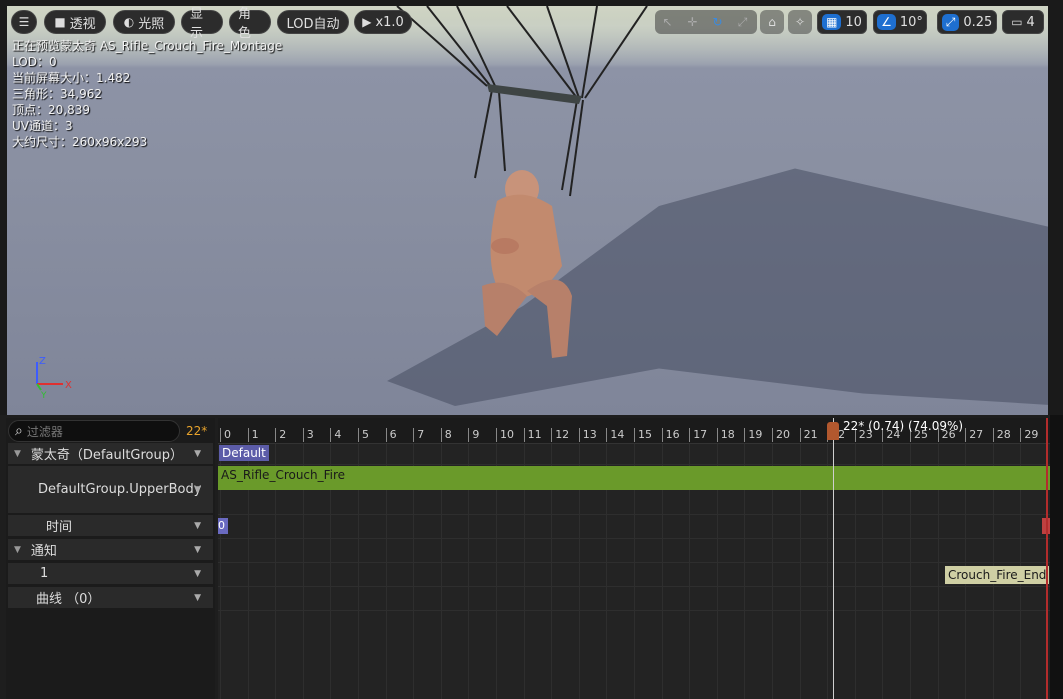 Image resolution: width=1063 pixels, height=699 pixels. What do you see at coordinates (335, 435) in the screenshot?
I see `timeline-tick: 4` at bounding box center [335, 435].